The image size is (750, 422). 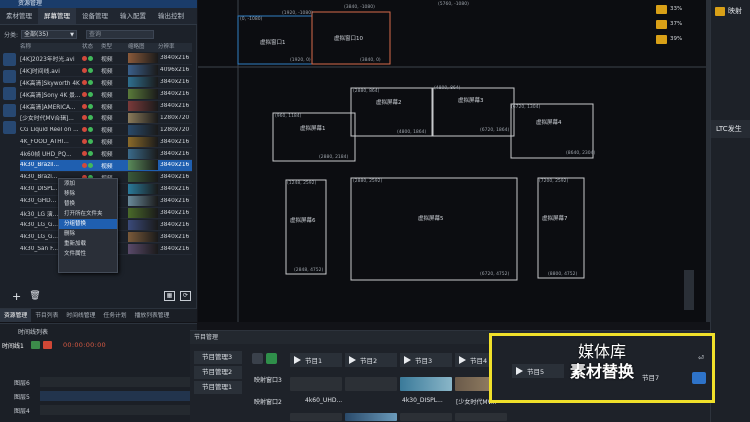 I want to click on context-menu-item: 分组替换, so click(x=88, y=224).